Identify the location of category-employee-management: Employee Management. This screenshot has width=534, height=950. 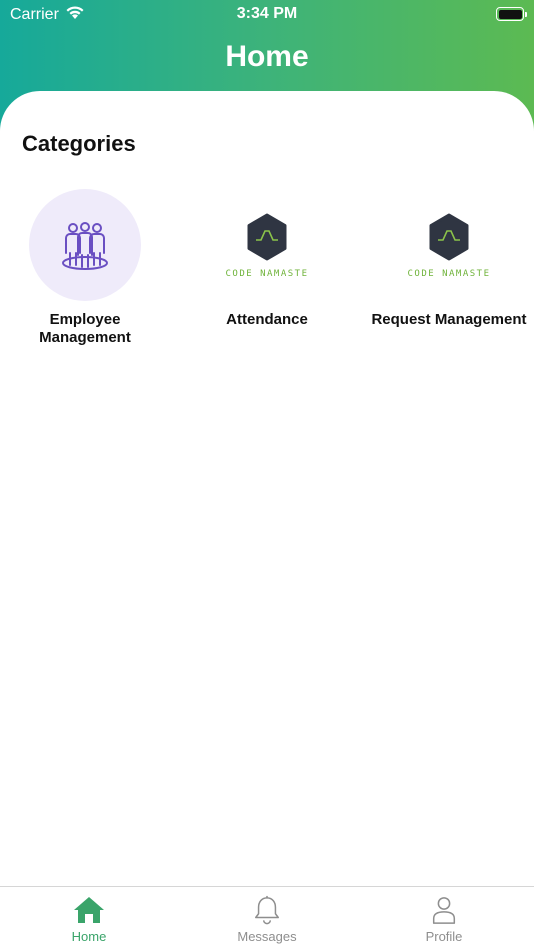
(85, 268).